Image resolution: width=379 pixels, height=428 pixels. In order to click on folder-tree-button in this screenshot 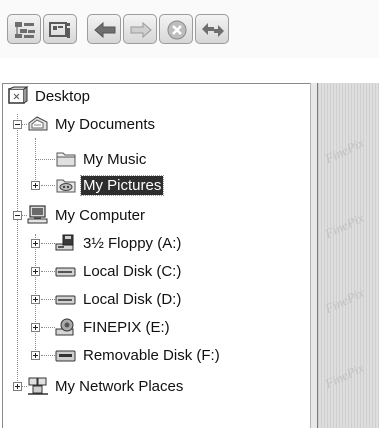, I will do `click(24, 29)`.